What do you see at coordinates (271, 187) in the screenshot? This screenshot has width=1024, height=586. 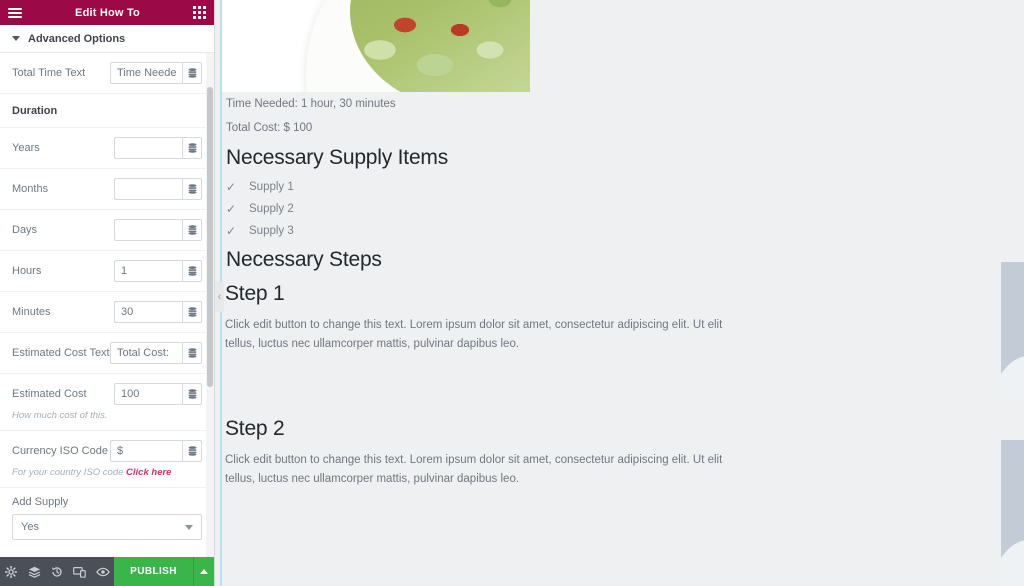 I see `supply-label: Supply 1` at bounding box center [271, 187].